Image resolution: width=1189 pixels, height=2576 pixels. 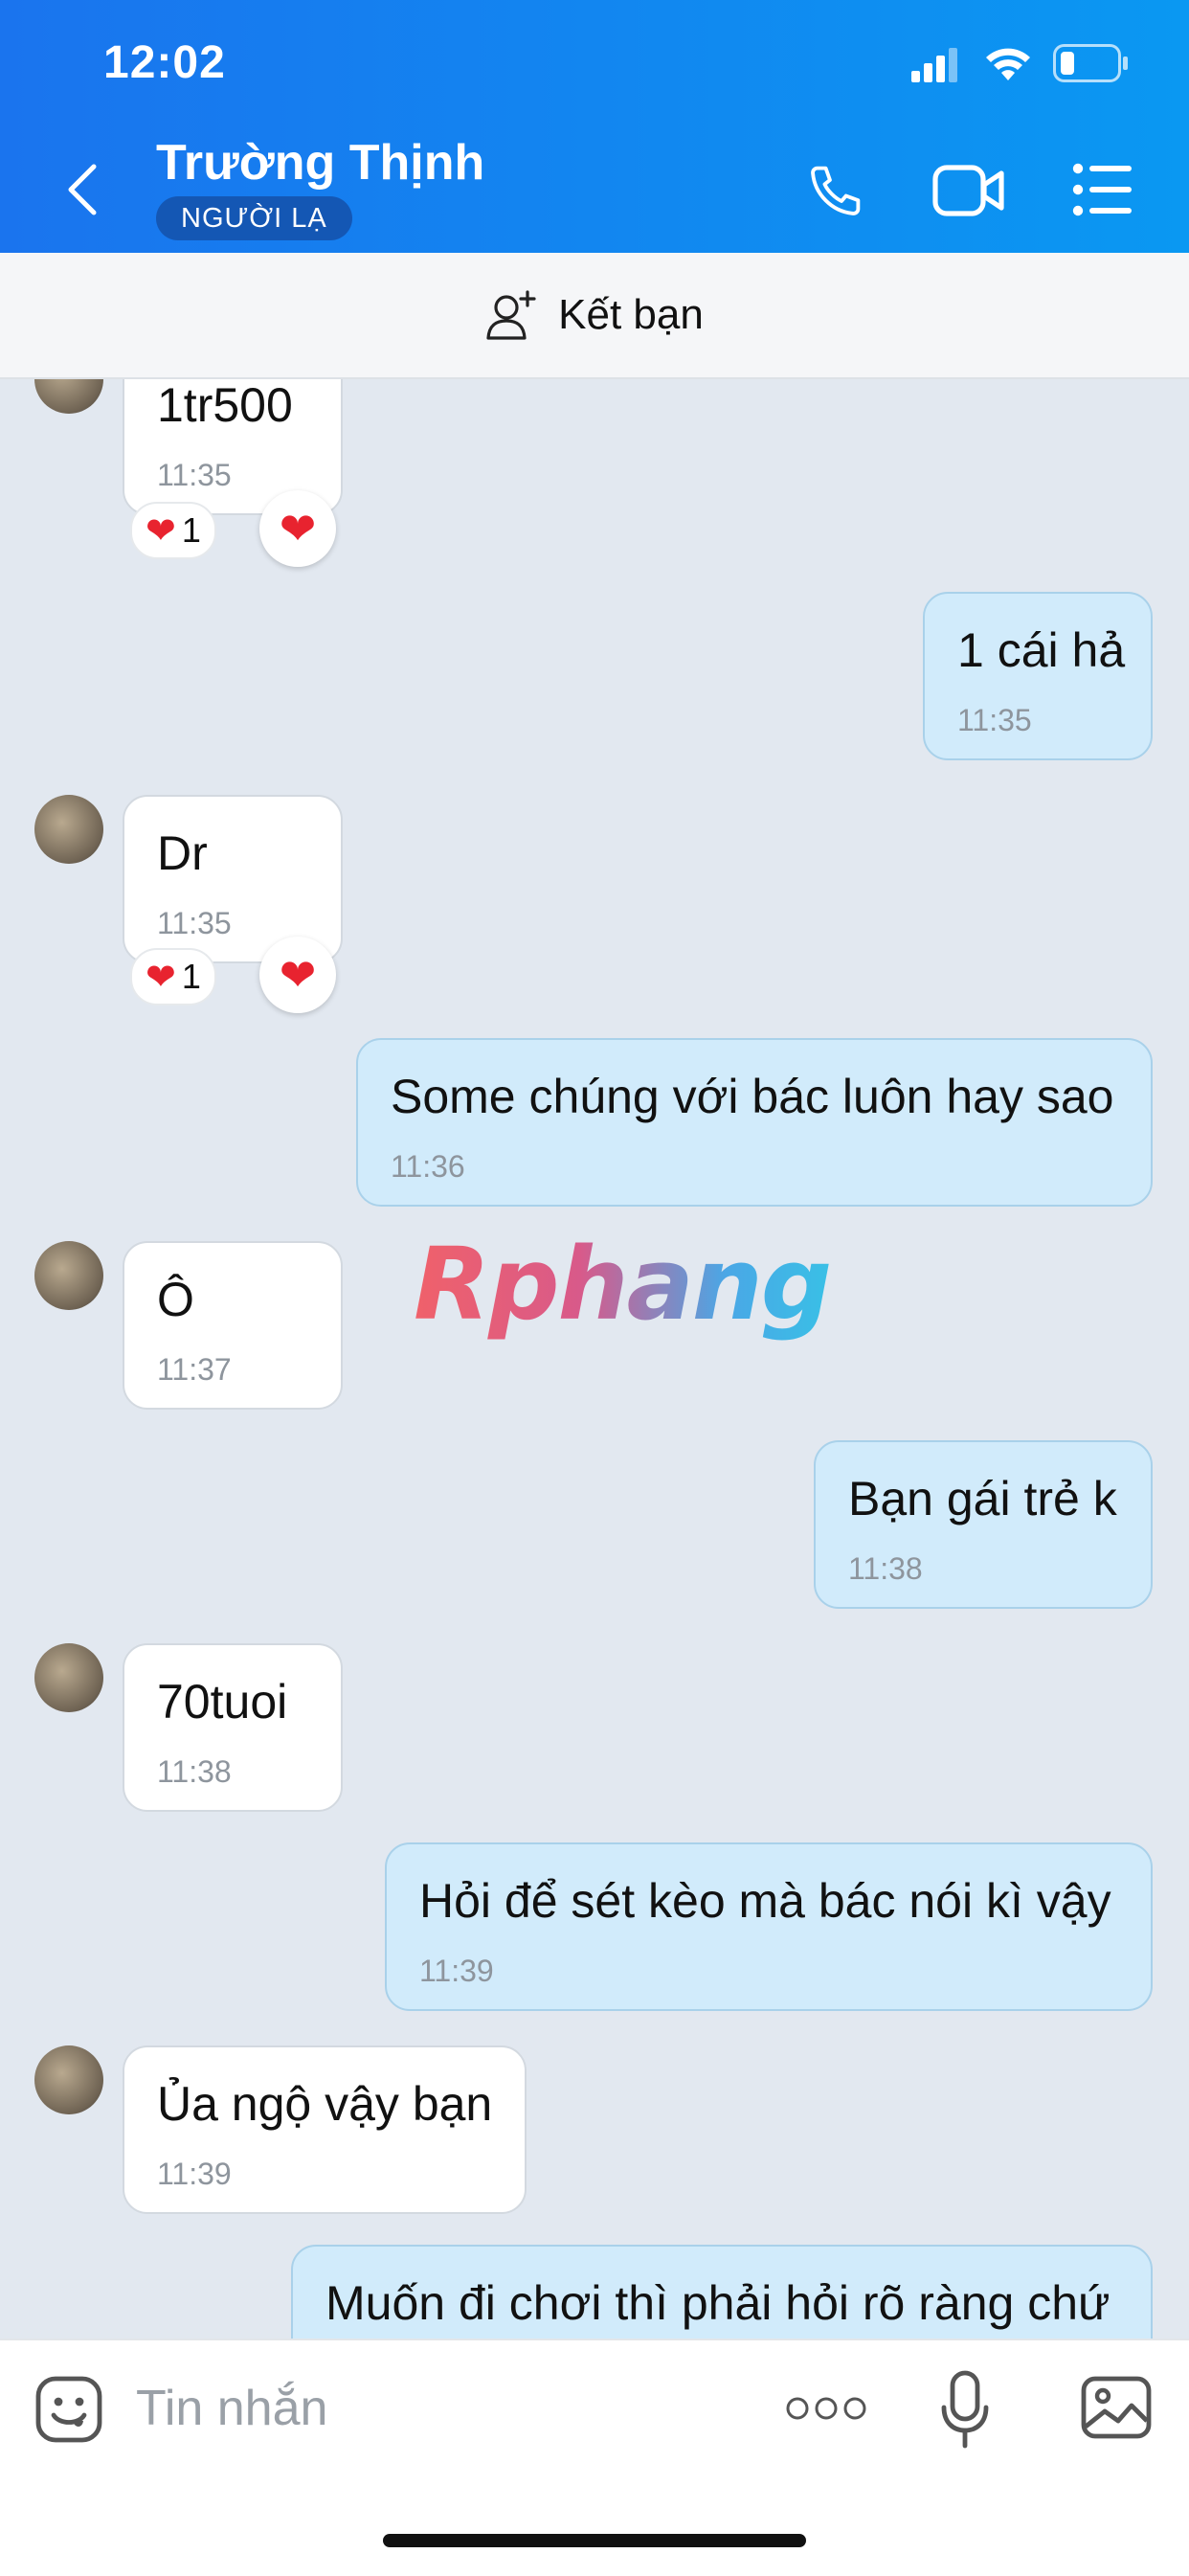 What do you see at coordinates (717, 2303) in the screenshot?
I see `message-text: Muốn đi chơi thì phải hỏi rõ ràng chứ` at bounding box center [717, 2303].